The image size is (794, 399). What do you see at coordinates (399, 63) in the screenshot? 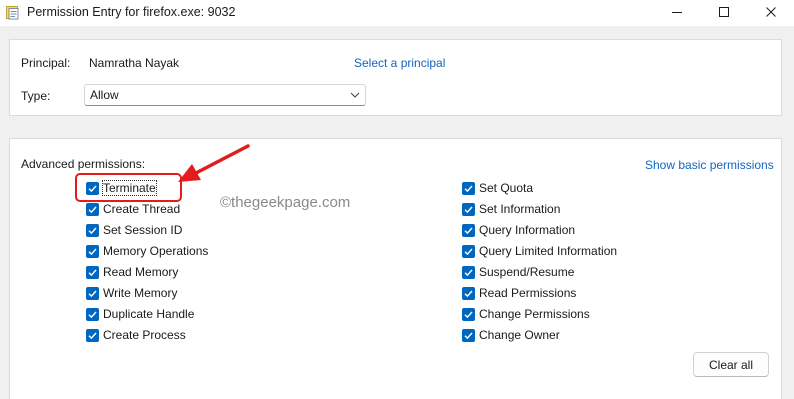
I see `select-principal-link: Select a principal` at bounding box center [399, 63].